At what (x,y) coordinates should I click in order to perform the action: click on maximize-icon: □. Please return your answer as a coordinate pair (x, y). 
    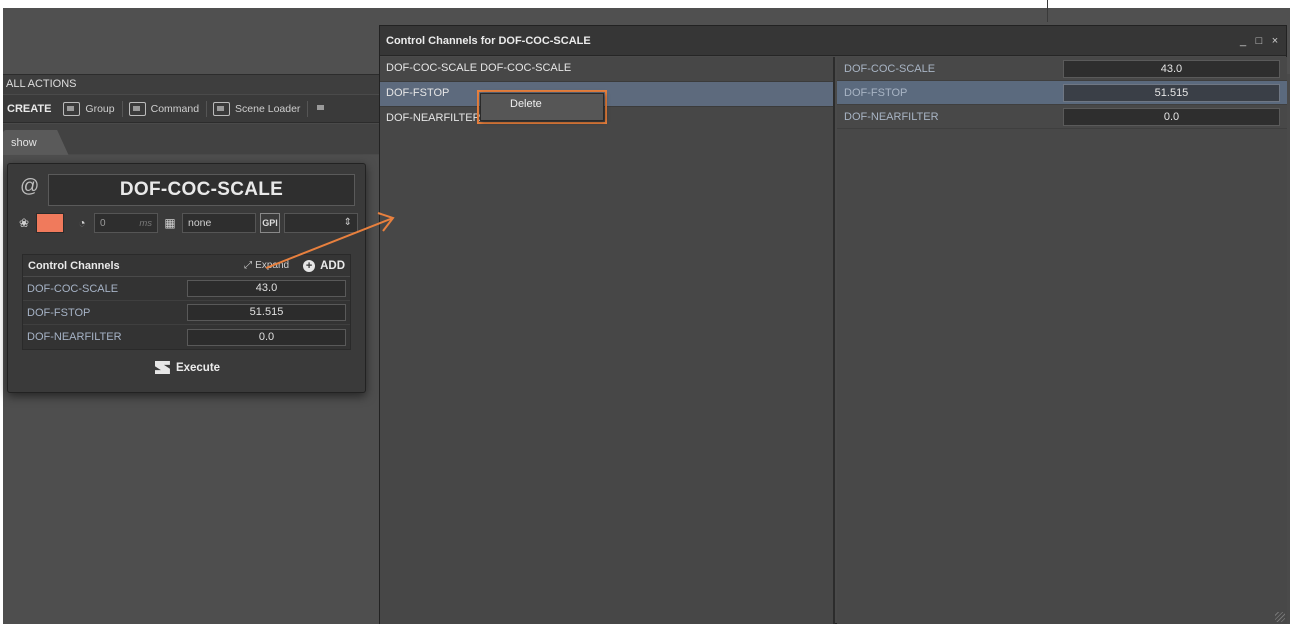
    Looking at the image, I should click on (1259, 41).